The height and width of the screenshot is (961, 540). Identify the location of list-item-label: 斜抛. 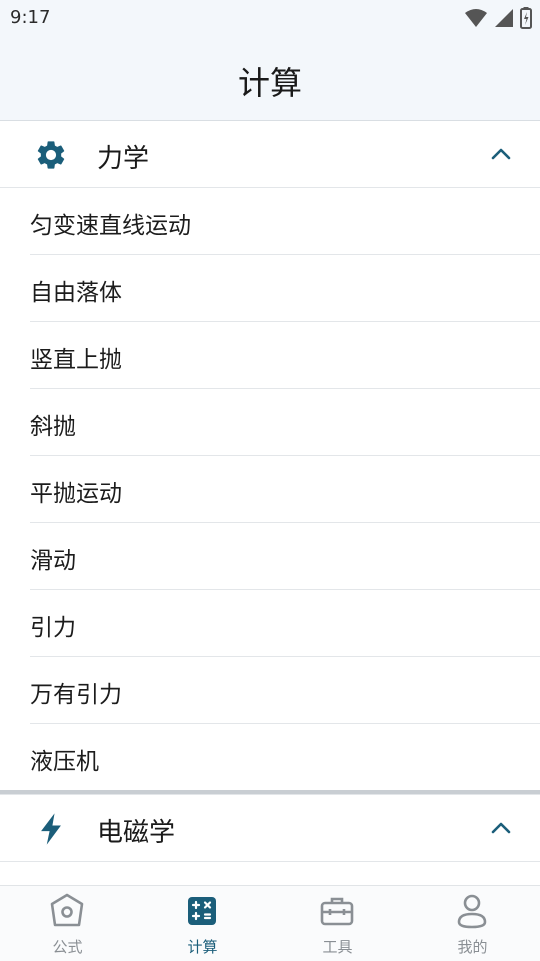
(53, 427).